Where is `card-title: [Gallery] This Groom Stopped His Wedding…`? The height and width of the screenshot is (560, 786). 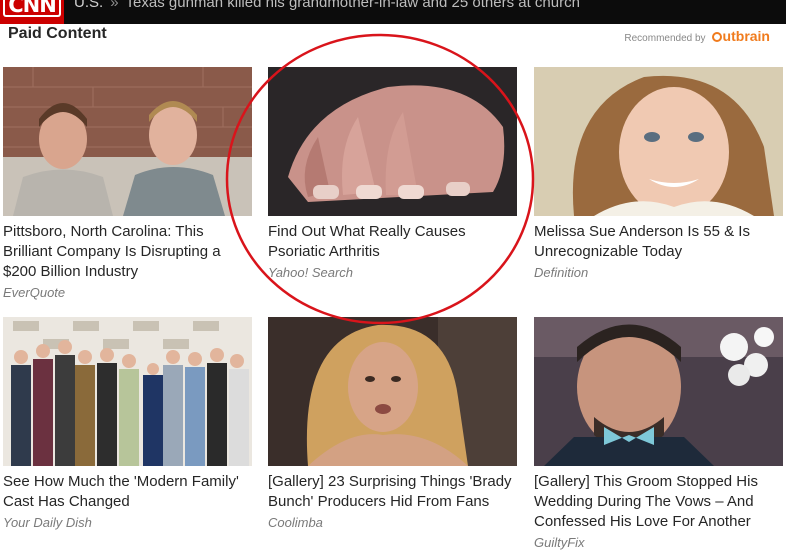 card-title: [Gallery] This Groom Stopped His Wedding… is located at coordinates (658, 502).